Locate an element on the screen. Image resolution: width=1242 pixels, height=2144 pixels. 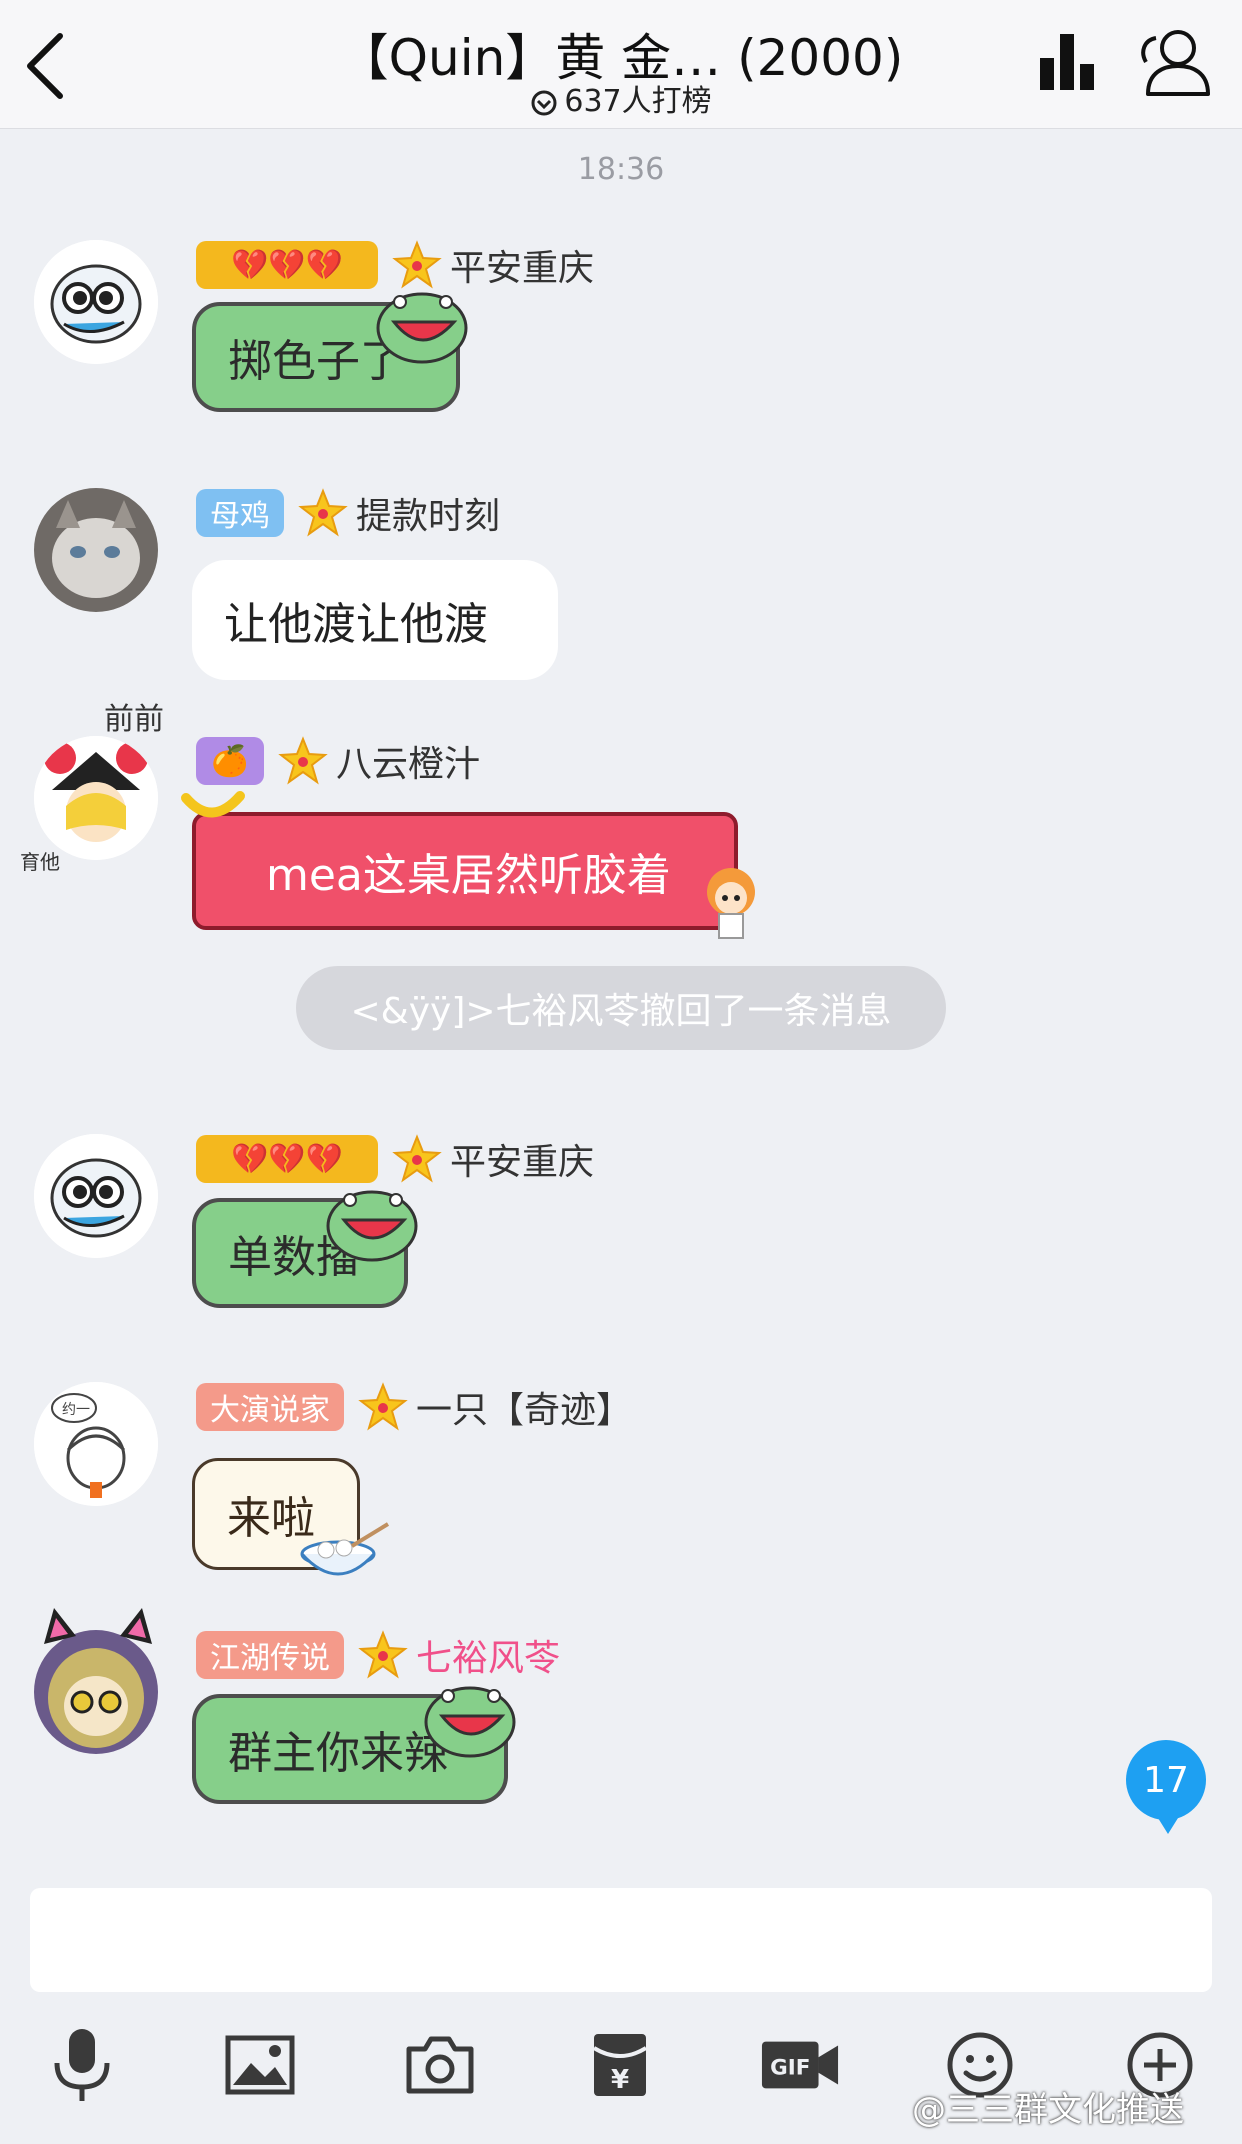
title-badge: 🍊 is located at coordinates (230, 761).